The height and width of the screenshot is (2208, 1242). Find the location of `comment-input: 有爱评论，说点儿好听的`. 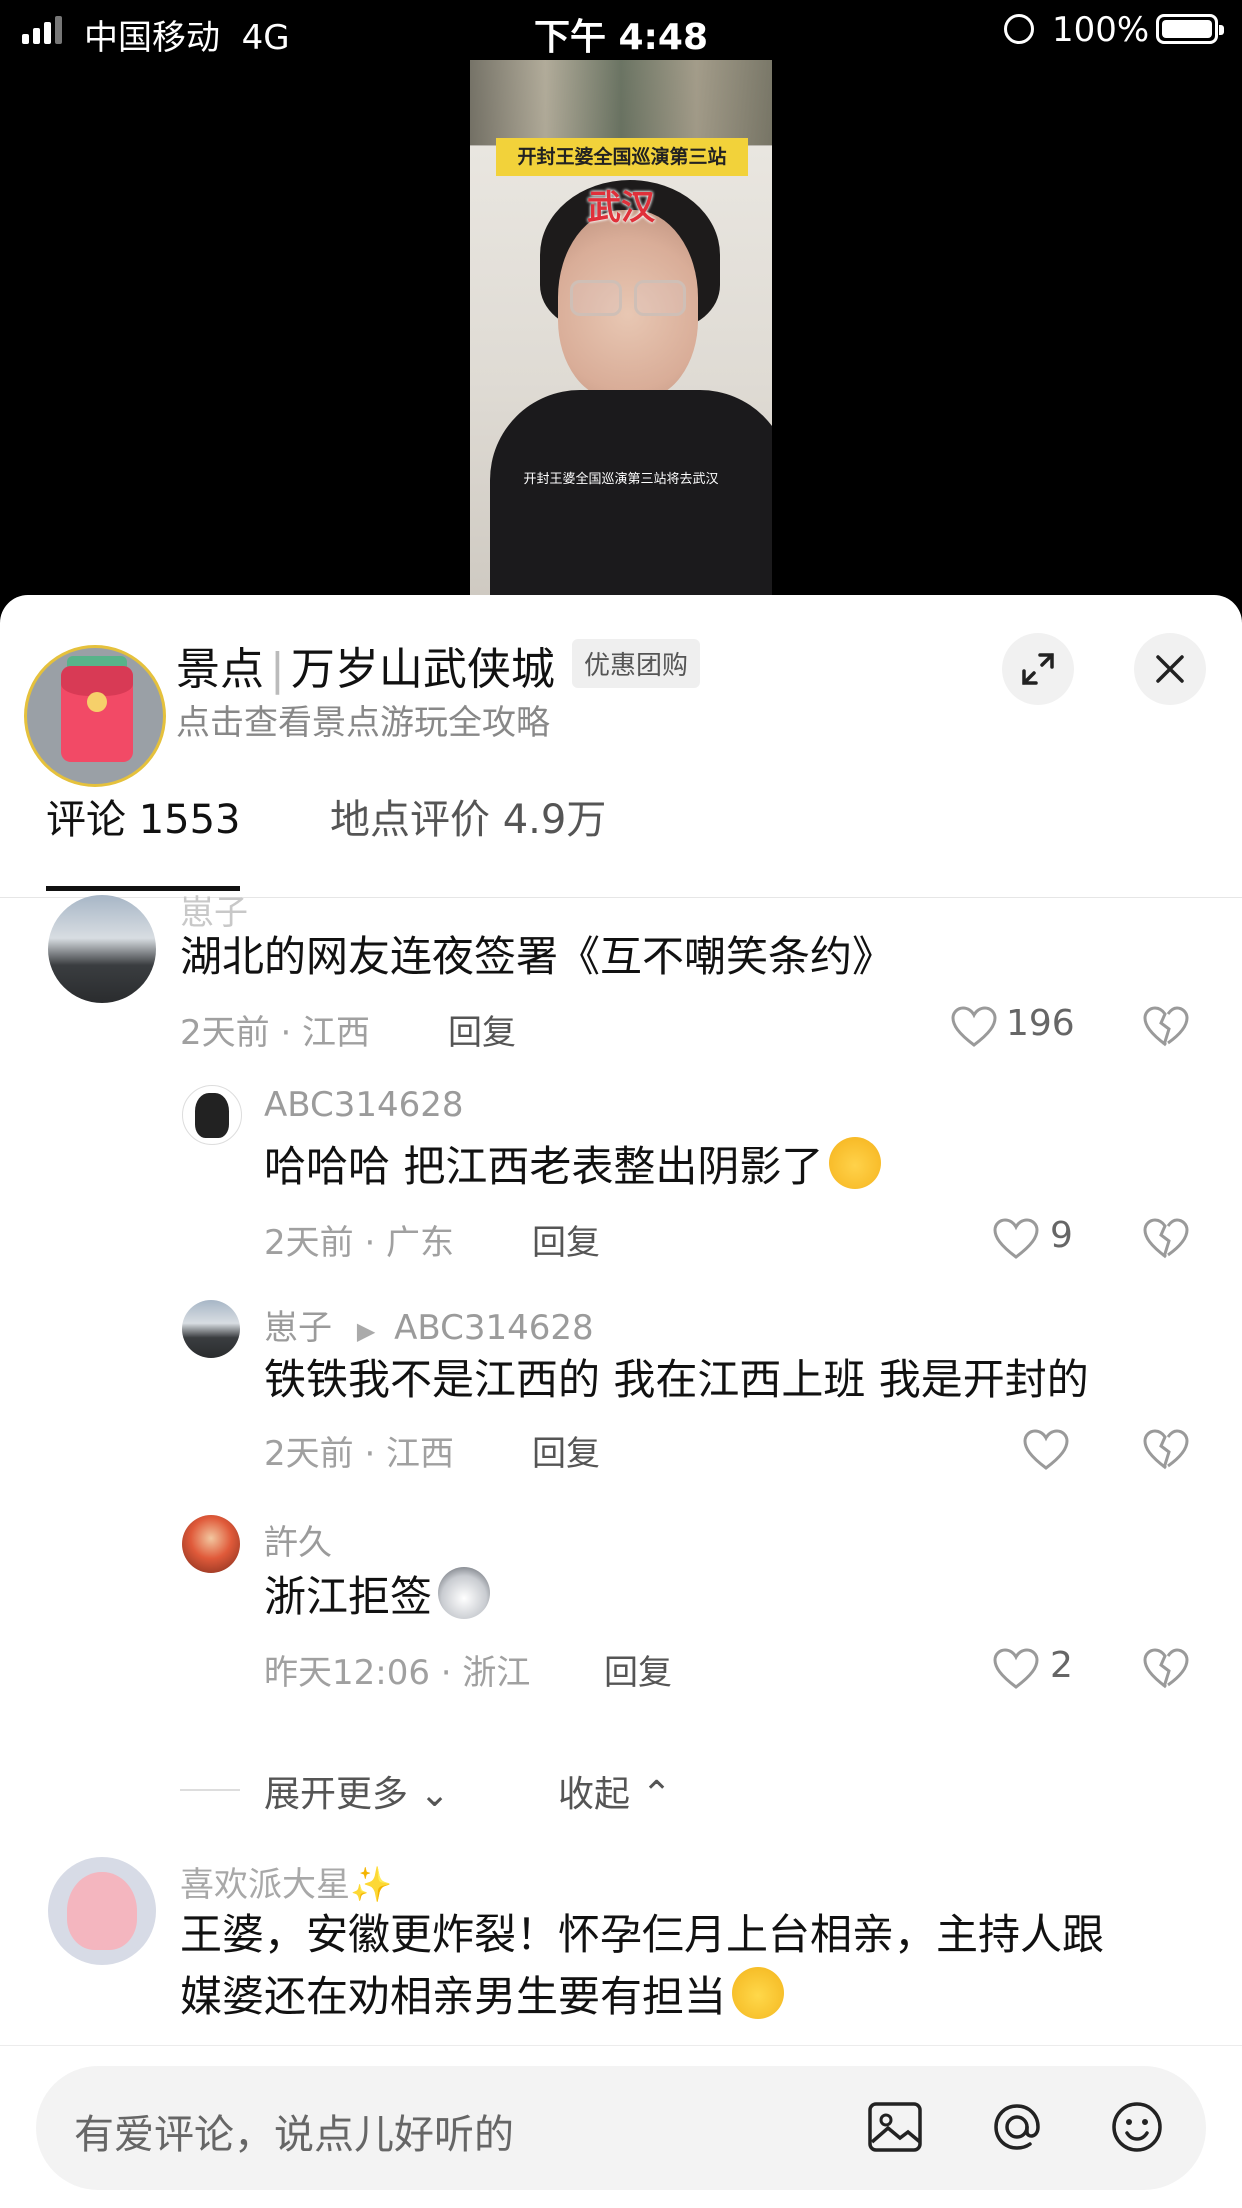

comment-input: 有爱评论，说点儿好听的 is located at coordinates (621, 2128).